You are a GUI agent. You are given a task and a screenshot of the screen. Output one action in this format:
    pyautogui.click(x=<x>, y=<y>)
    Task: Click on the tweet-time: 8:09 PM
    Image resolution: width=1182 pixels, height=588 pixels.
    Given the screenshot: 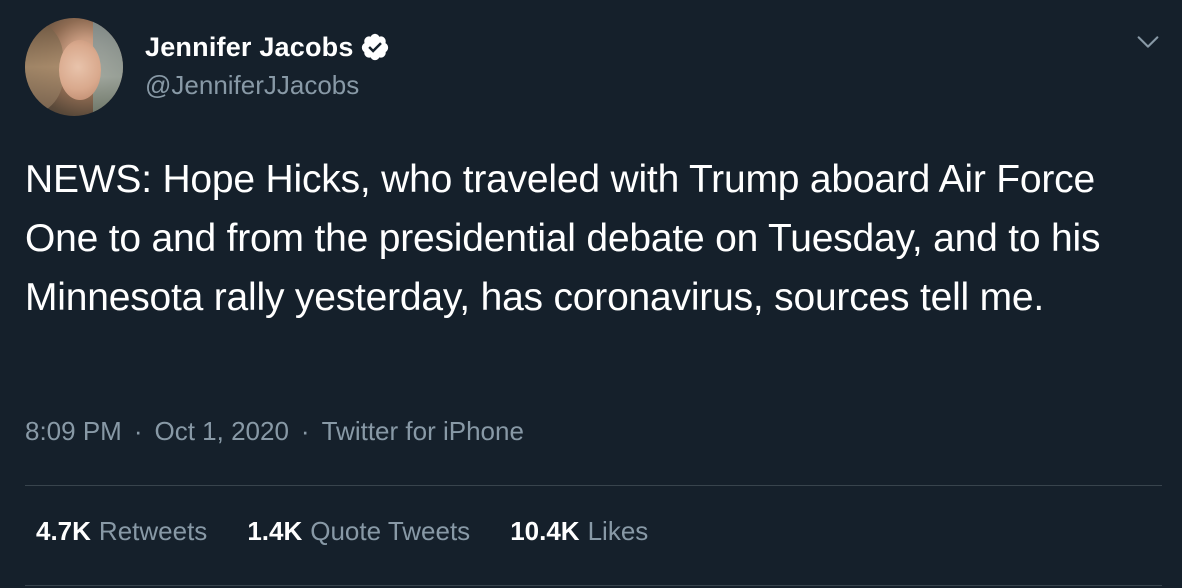 What is the action you would take?
    pyautogui.click(x=73, y=431)
    